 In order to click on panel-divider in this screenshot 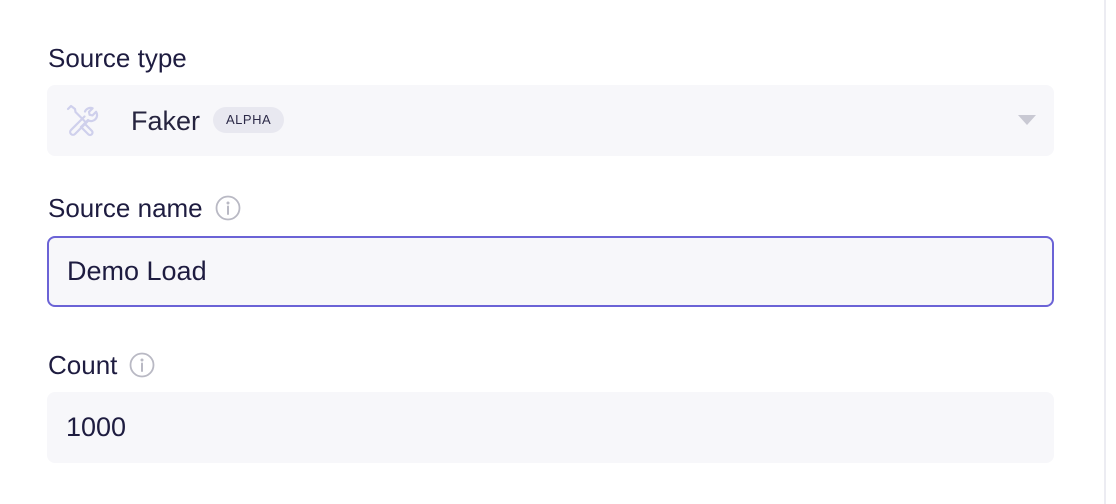, I will do `click(1105, 252)`.